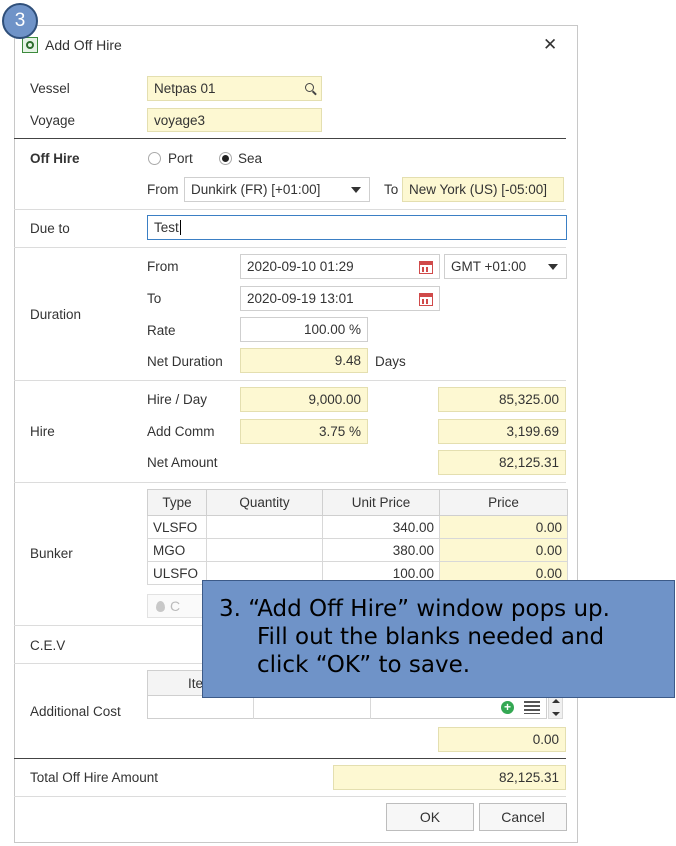 This screenshot has width=676, height=846. Describe the element at coordinates (314, 93) in the screenshot. I see `search-icon-handle` at that location.